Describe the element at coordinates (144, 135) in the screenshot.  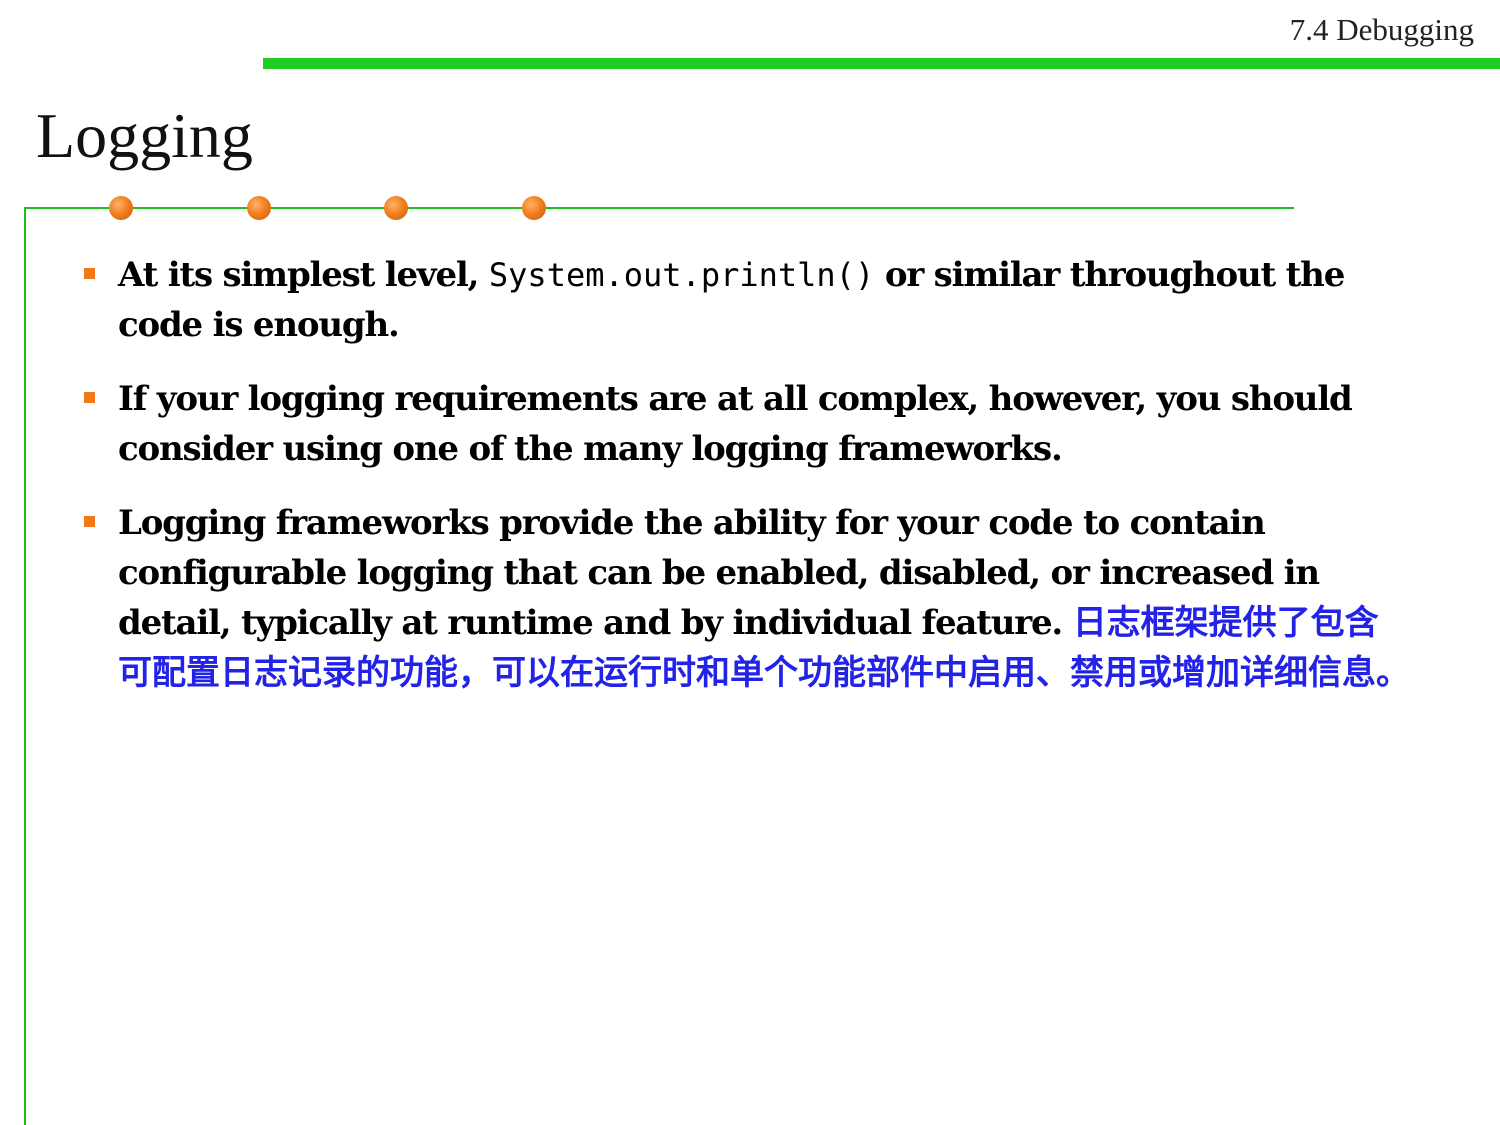
I see `slide-title: Logging` at that location.